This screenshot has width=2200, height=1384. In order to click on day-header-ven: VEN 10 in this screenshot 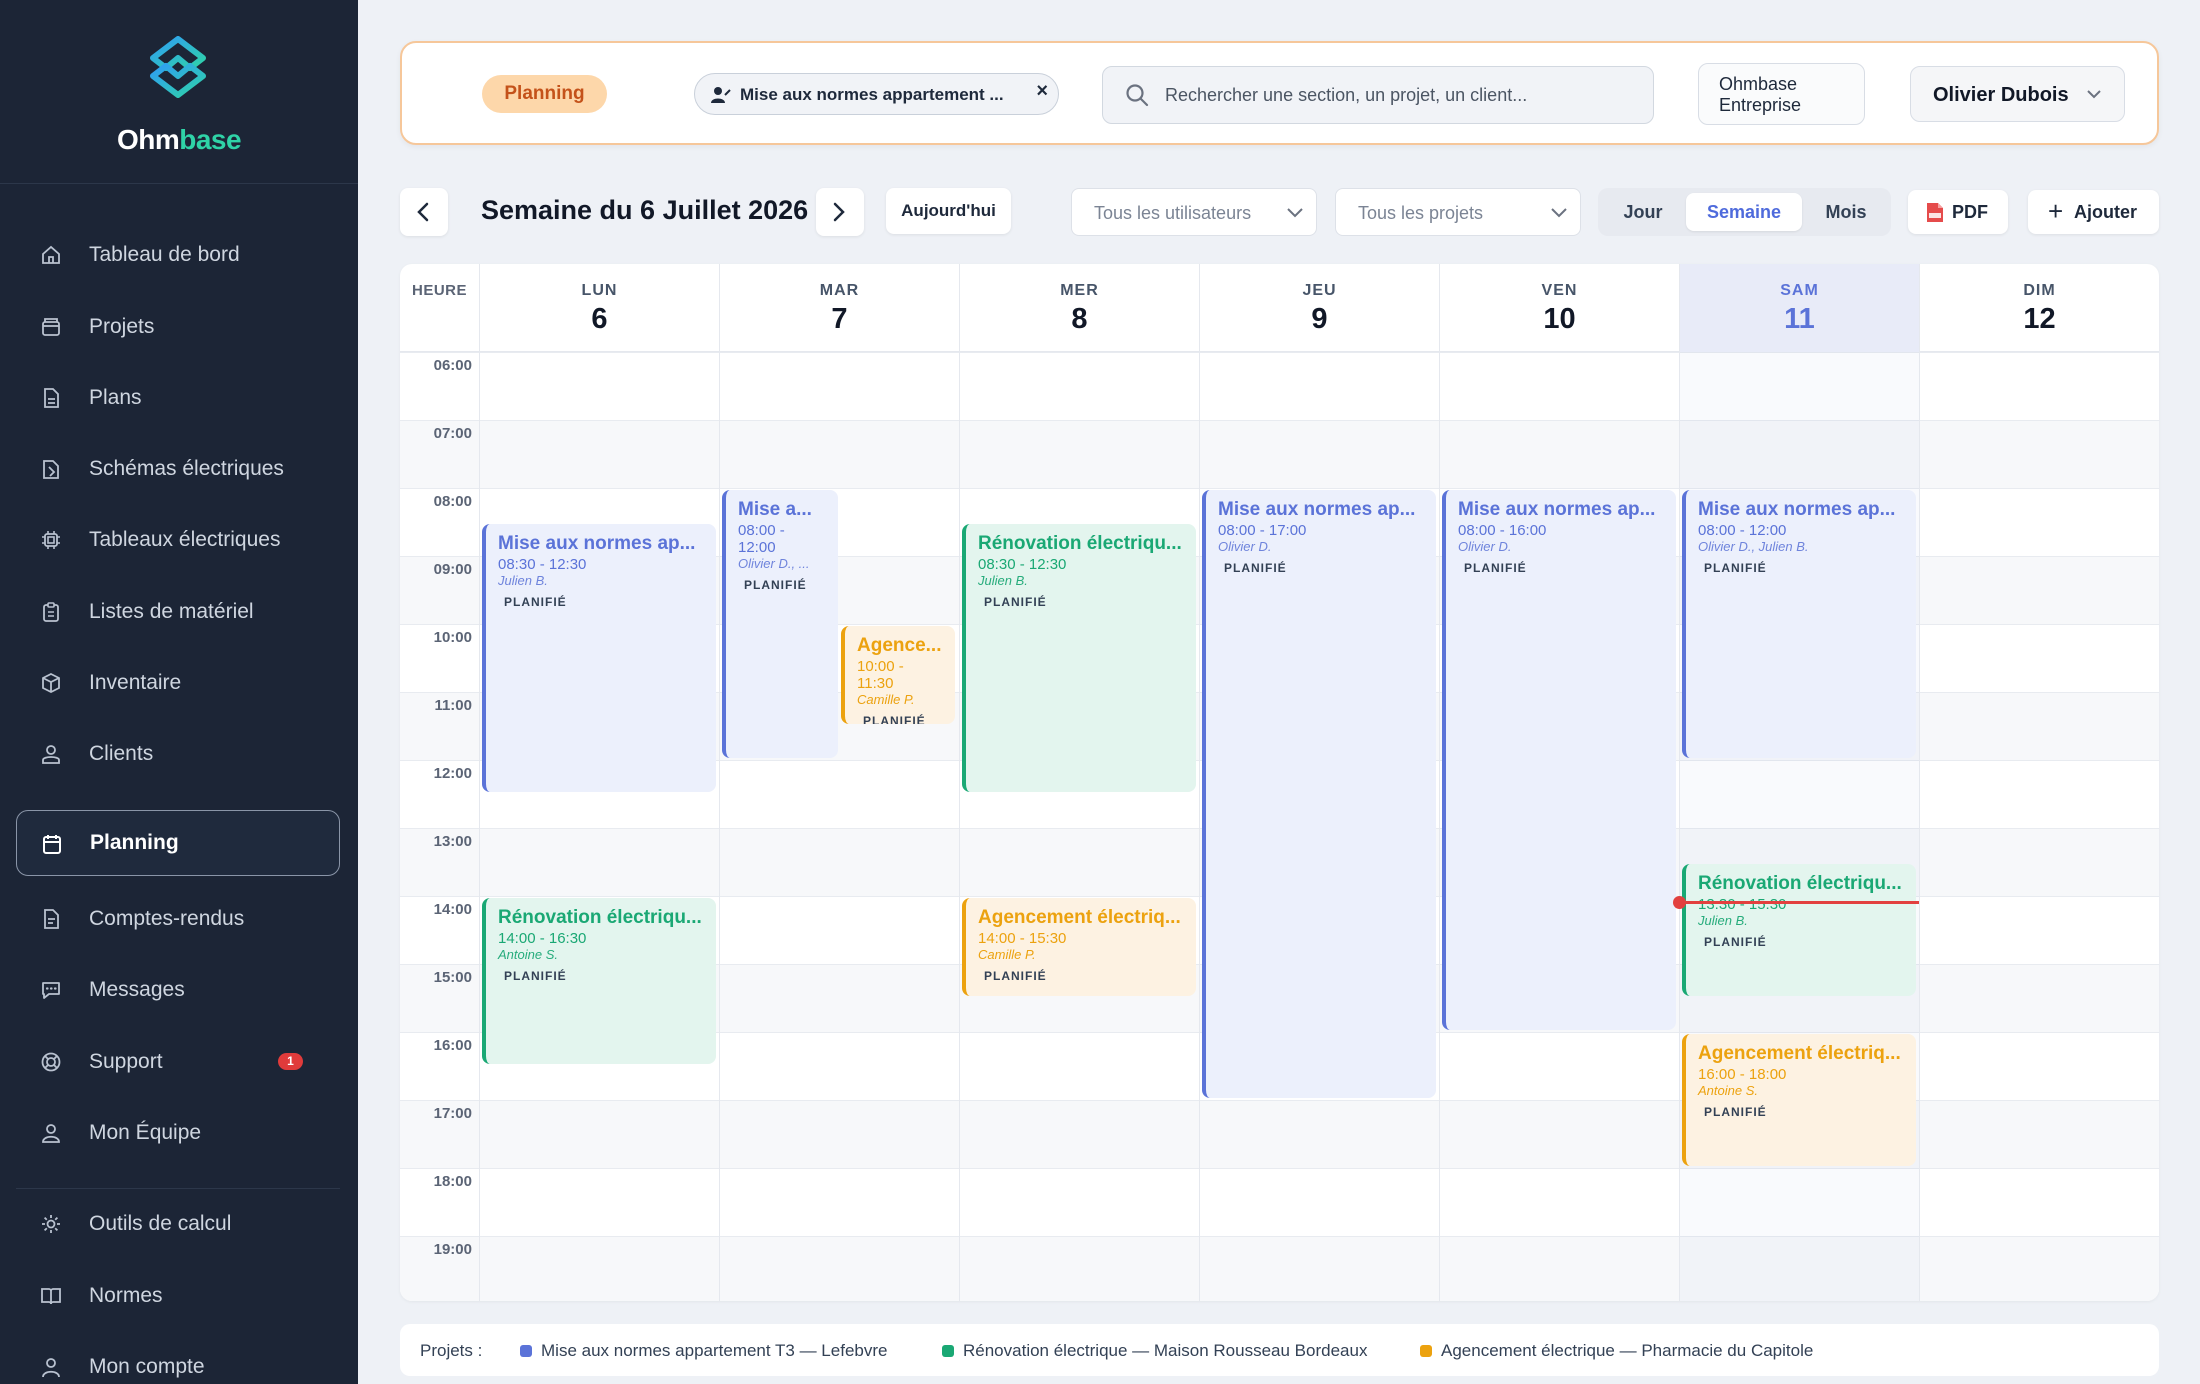, I will do `click(1559, 308)`.